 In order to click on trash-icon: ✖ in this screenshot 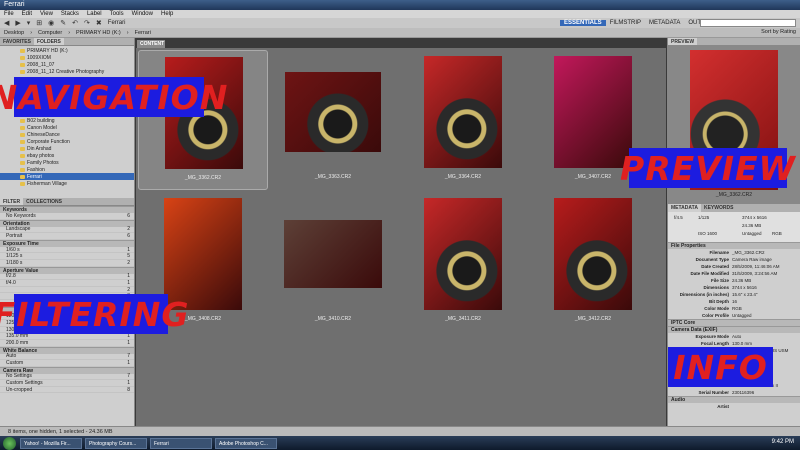, I will do `click(99, 23)`.